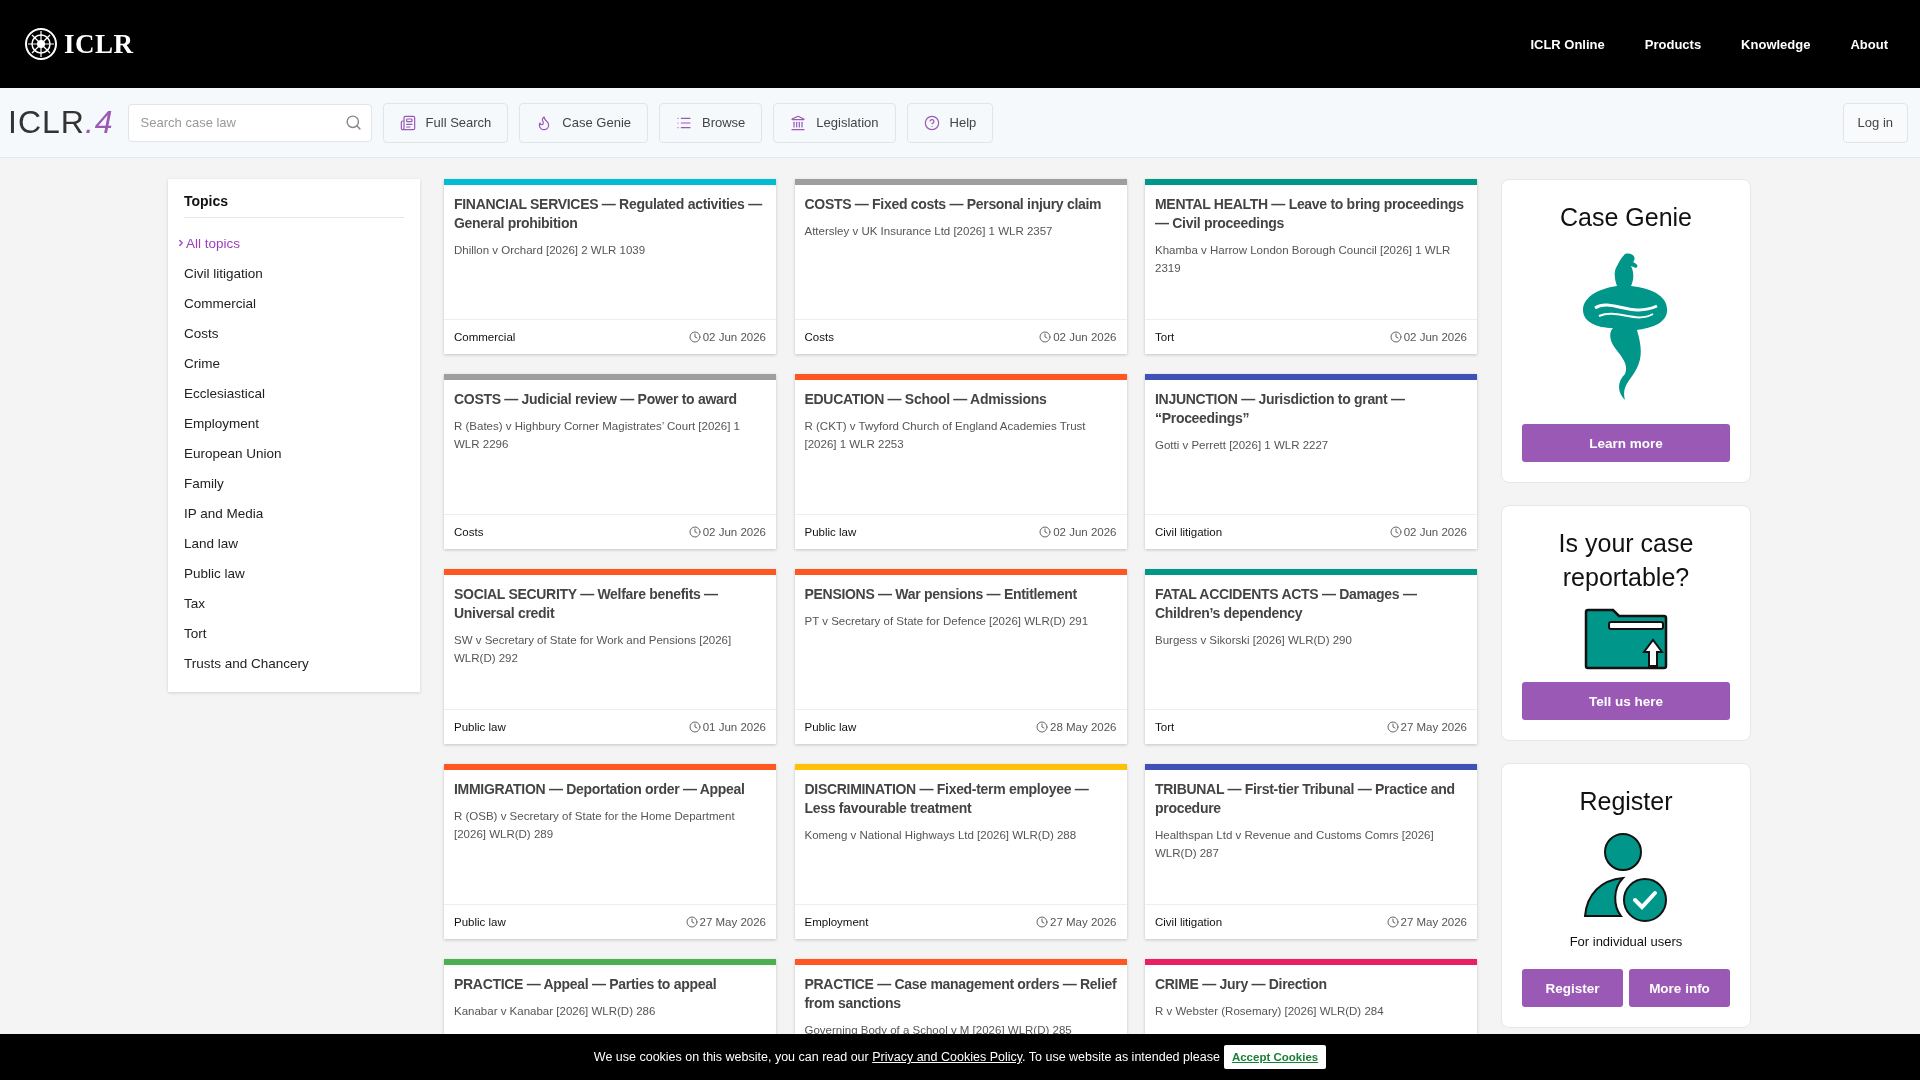 The width and height of the screenshot is (1920, 1080). Describe the element at coordinates (734, 727) in the screenshot. I see `case-date: 01 Jun 2026` at that location.